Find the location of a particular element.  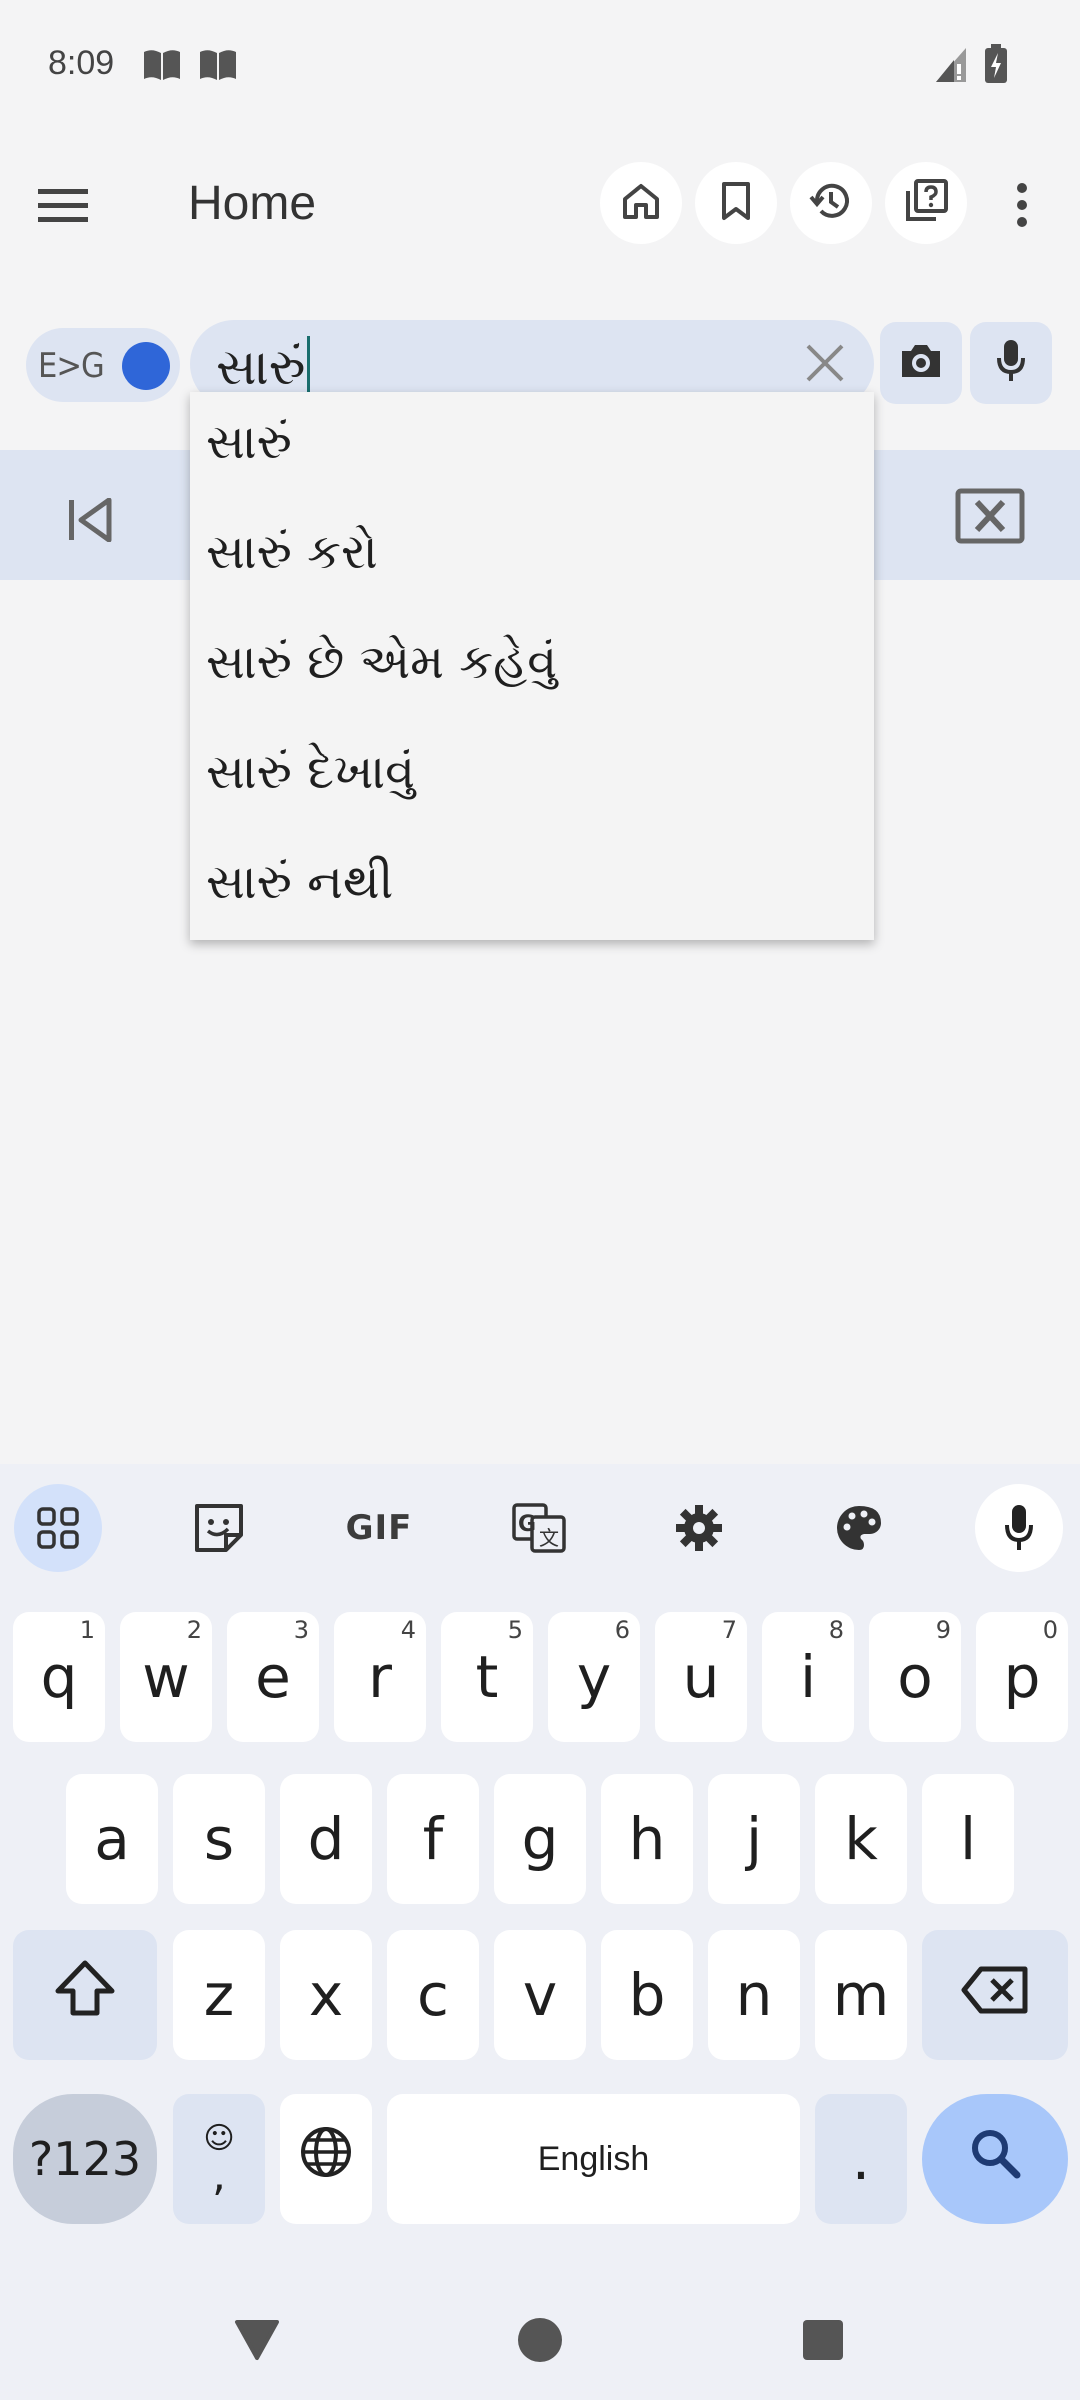

home-icon is located at coordinates (641, 203).